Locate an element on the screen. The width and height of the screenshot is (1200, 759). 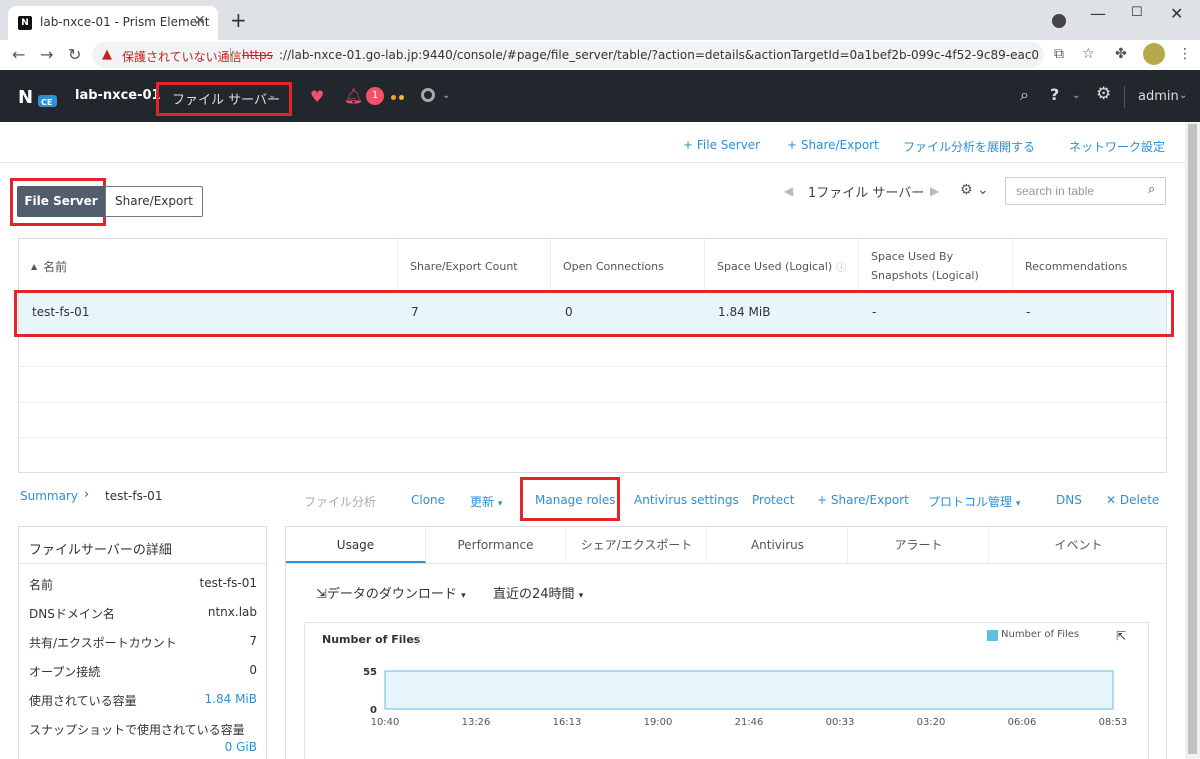
extensions-icon: ✤ is located at coordinates (1121, 54).